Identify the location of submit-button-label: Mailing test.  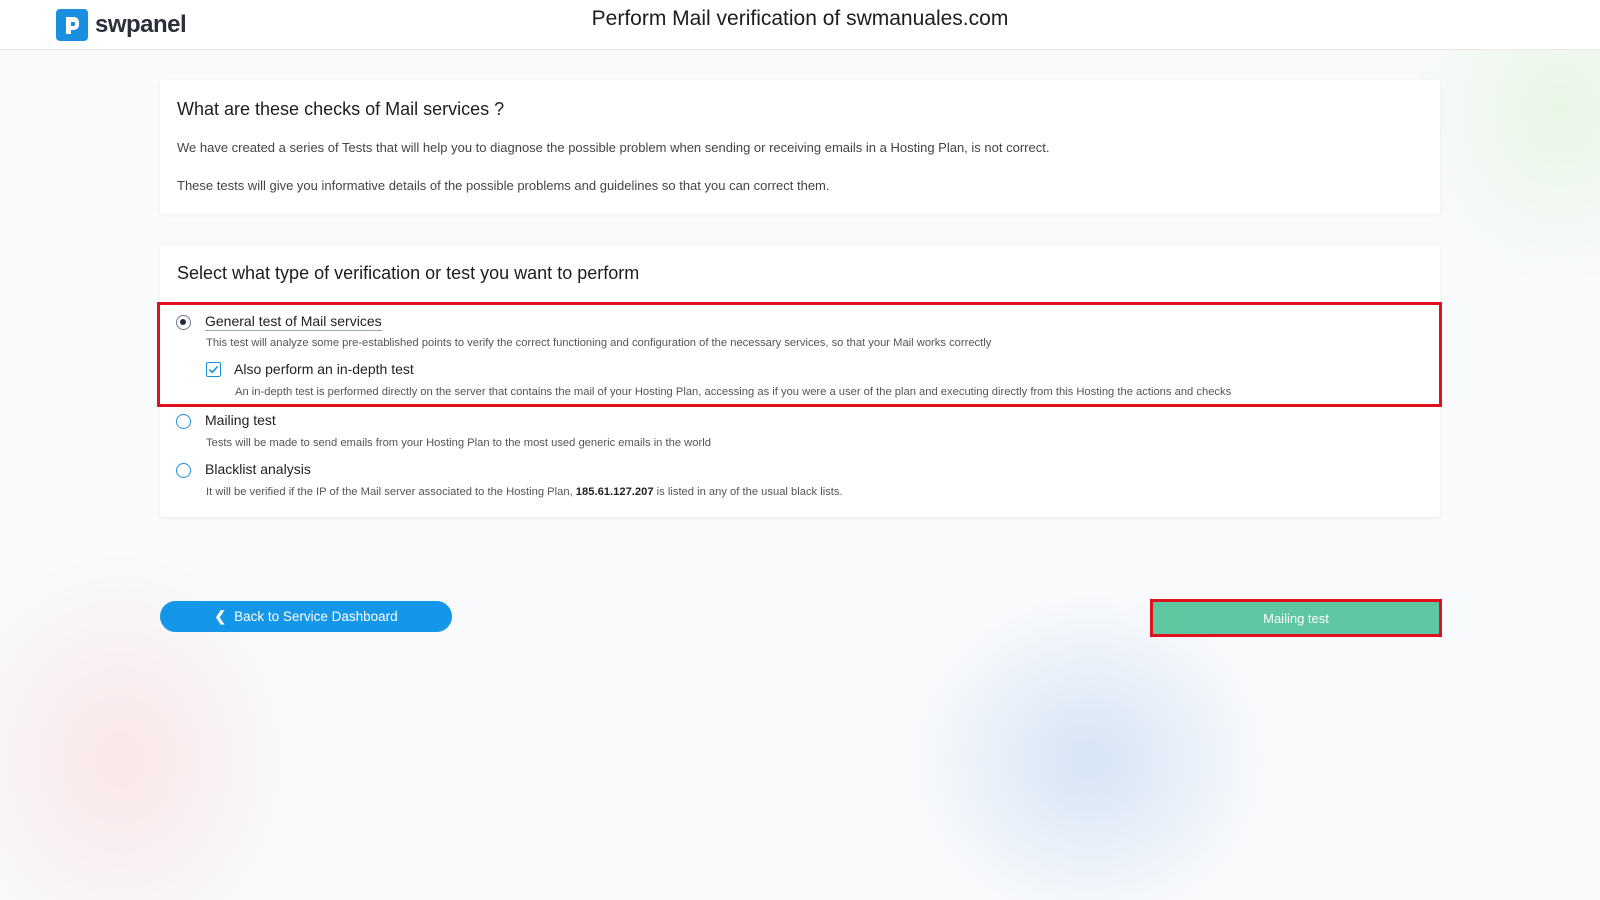
(1296, 618).